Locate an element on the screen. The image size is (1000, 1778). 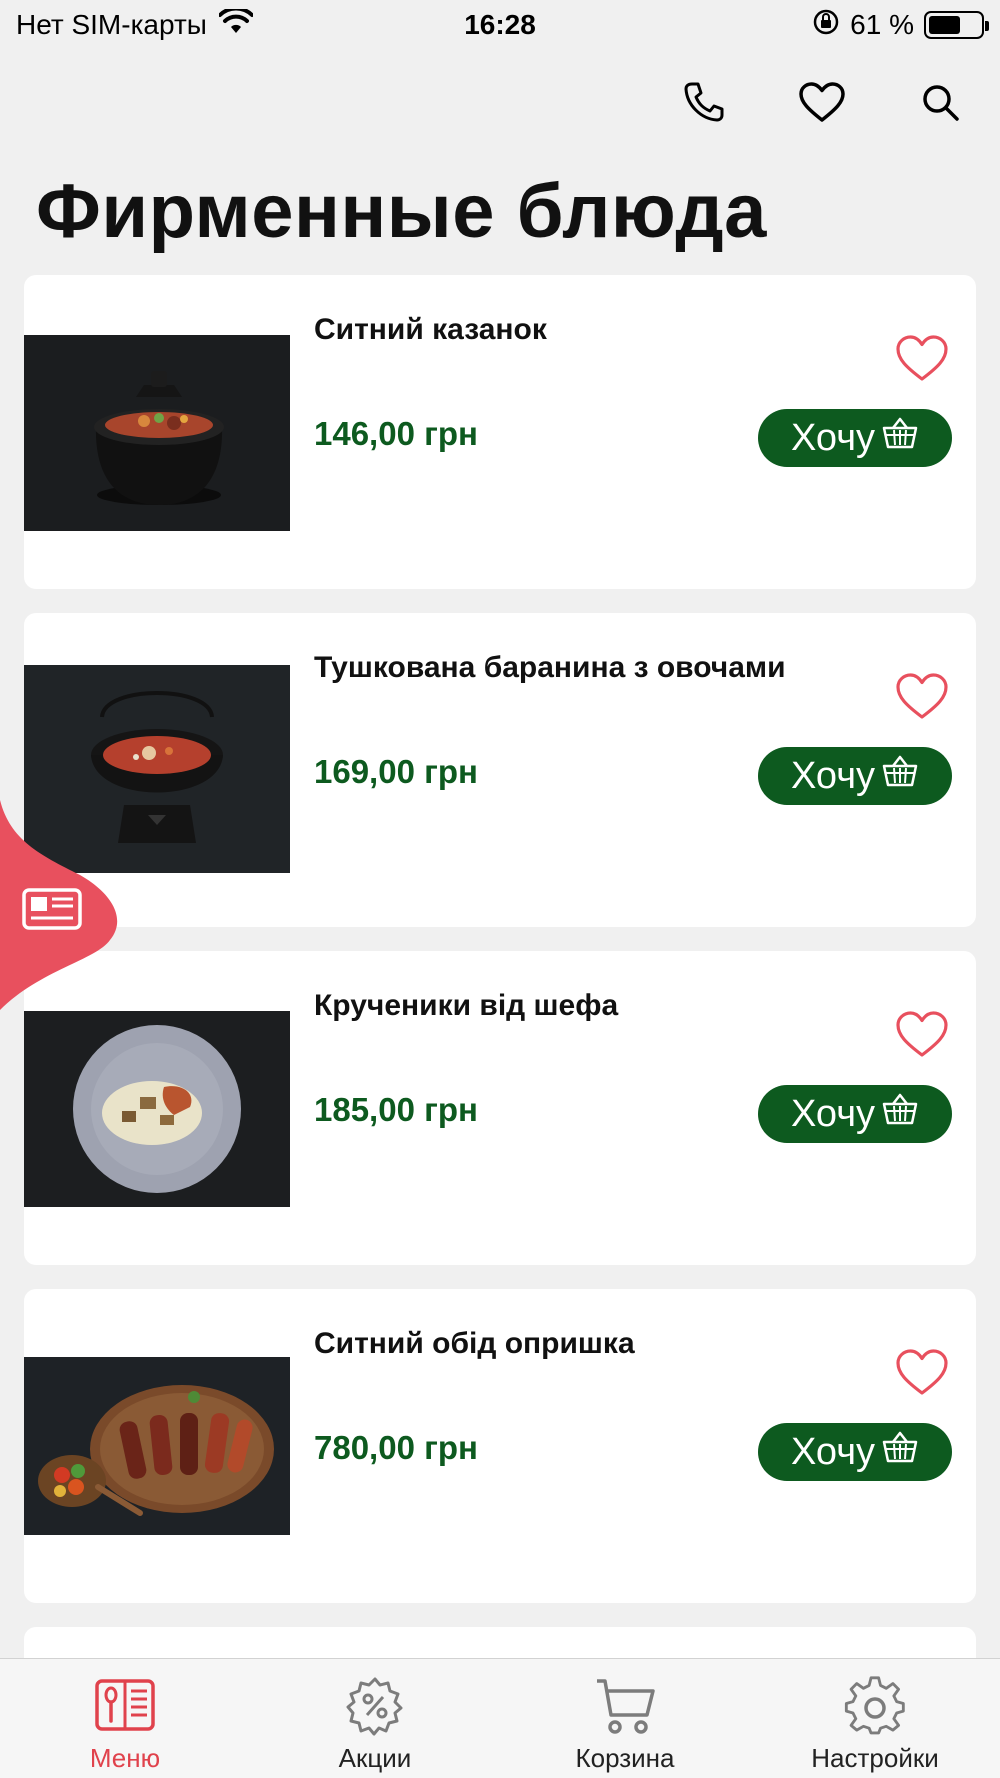
settings-gear-icon is located at coordinates (874, 1705).